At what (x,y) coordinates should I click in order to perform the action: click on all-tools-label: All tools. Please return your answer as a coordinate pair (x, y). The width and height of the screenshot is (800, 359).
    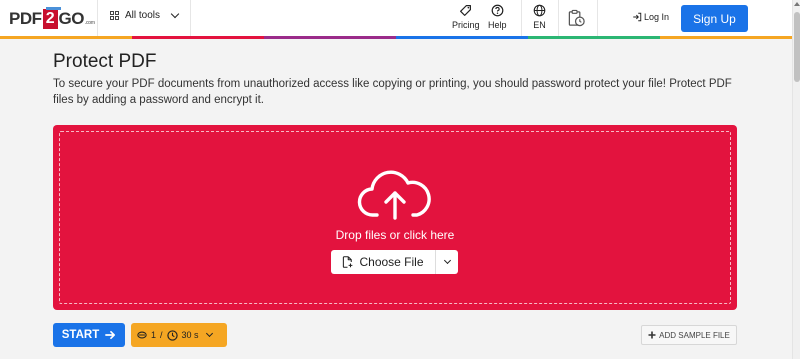
    Looking at the image, I should click on (143, 15).